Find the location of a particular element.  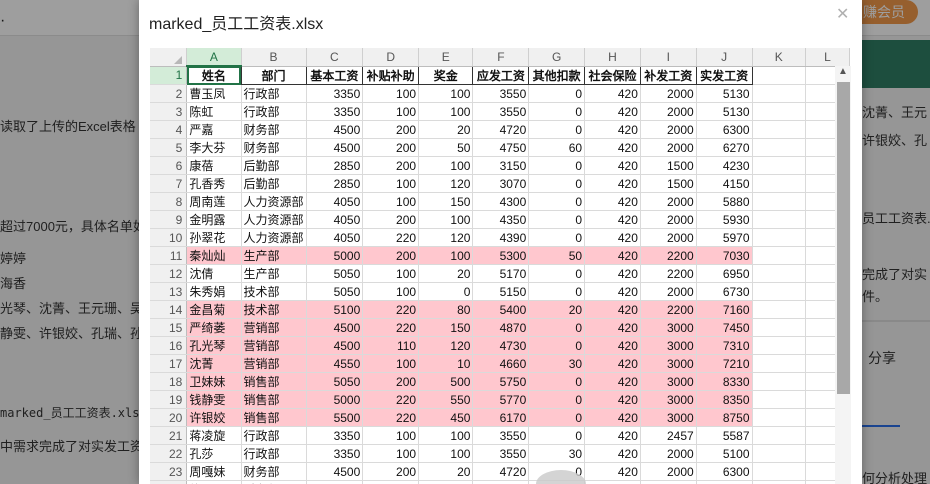

table-cell: 5750 is located at coordinates (501, 381).